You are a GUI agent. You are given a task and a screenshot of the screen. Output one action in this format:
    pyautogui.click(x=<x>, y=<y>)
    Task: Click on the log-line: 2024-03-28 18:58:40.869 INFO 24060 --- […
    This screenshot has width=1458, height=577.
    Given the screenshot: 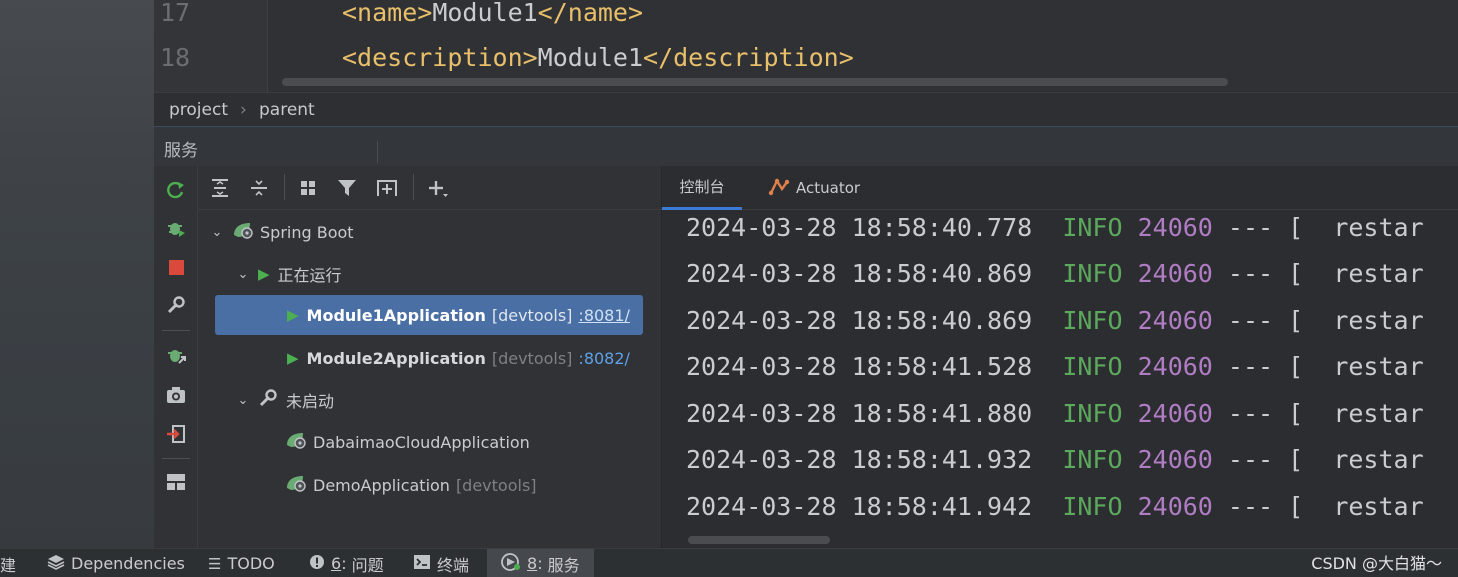 What is the action you would take?
    pyautogui.click(x=1055, y=273)
    